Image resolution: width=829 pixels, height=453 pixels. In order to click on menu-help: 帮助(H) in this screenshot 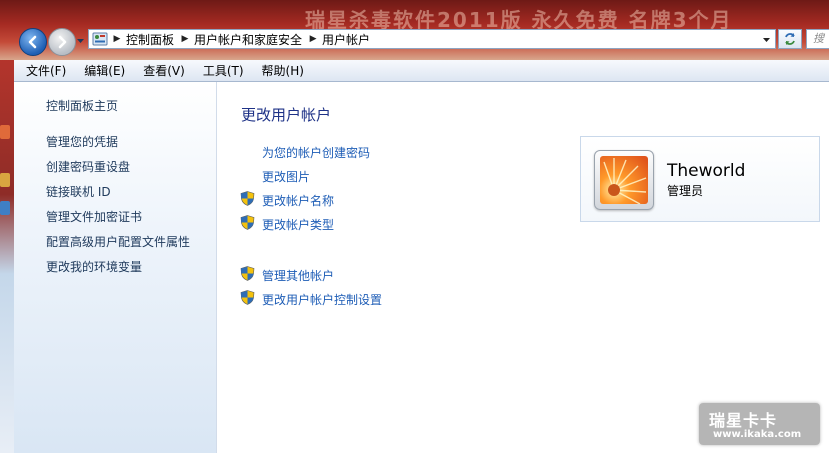, I will do `click(283, 70)`.